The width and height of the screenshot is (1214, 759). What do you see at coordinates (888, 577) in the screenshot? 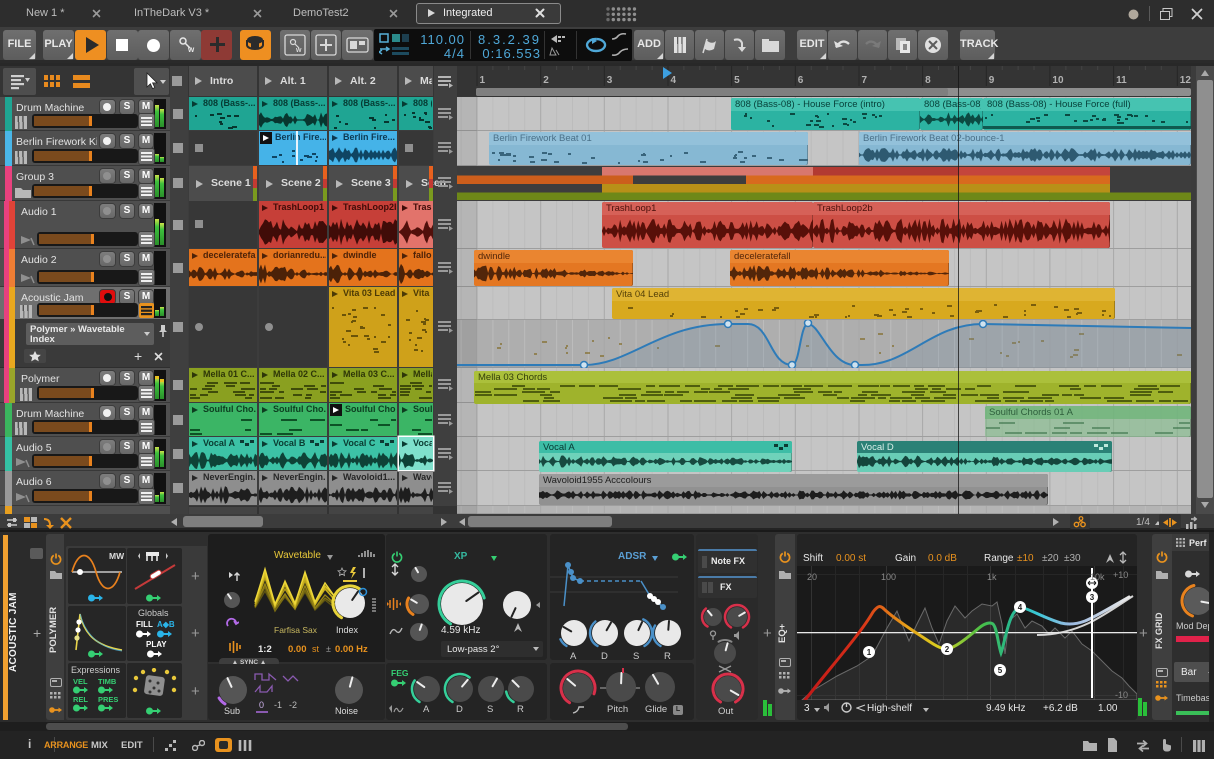
I see `svg-text: 100` at bounding box center [888, 577].